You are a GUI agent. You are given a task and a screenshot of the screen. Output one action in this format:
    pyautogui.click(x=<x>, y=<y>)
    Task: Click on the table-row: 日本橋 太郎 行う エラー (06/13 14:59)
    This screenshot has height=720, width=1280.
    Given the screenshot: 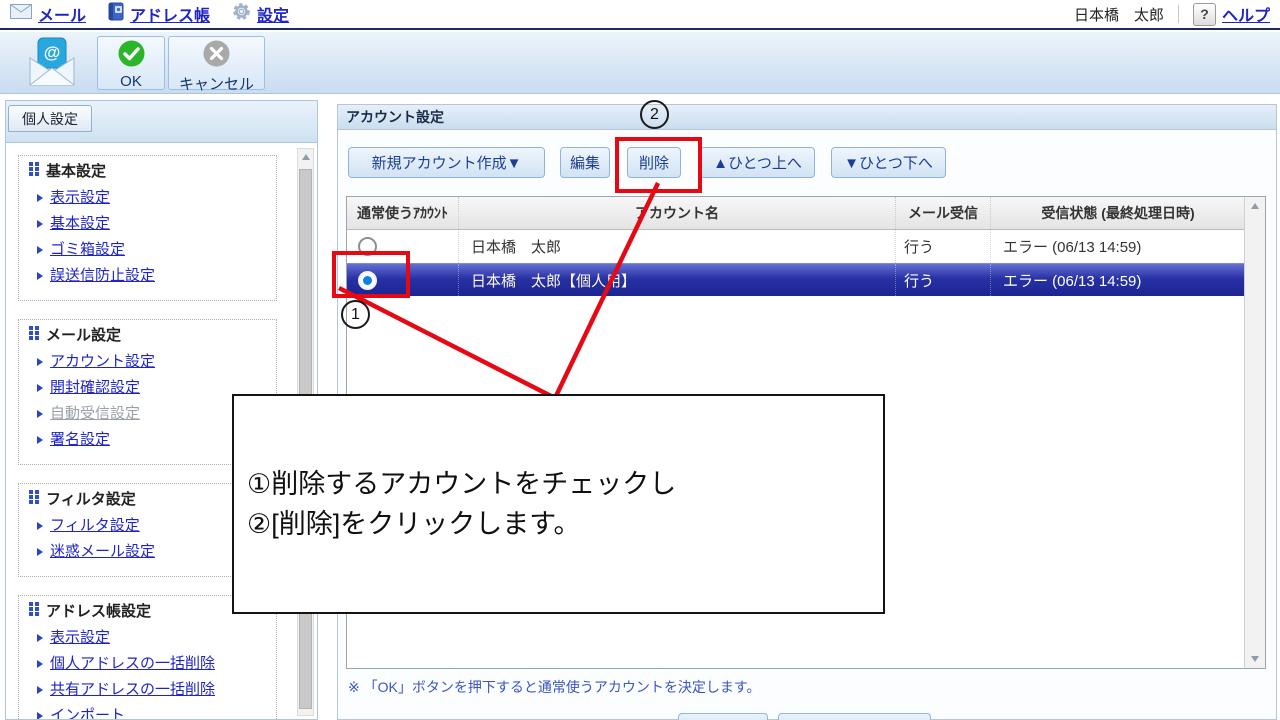 What is the action you would take?
    pyautogui.click(x=806, y=246)
    